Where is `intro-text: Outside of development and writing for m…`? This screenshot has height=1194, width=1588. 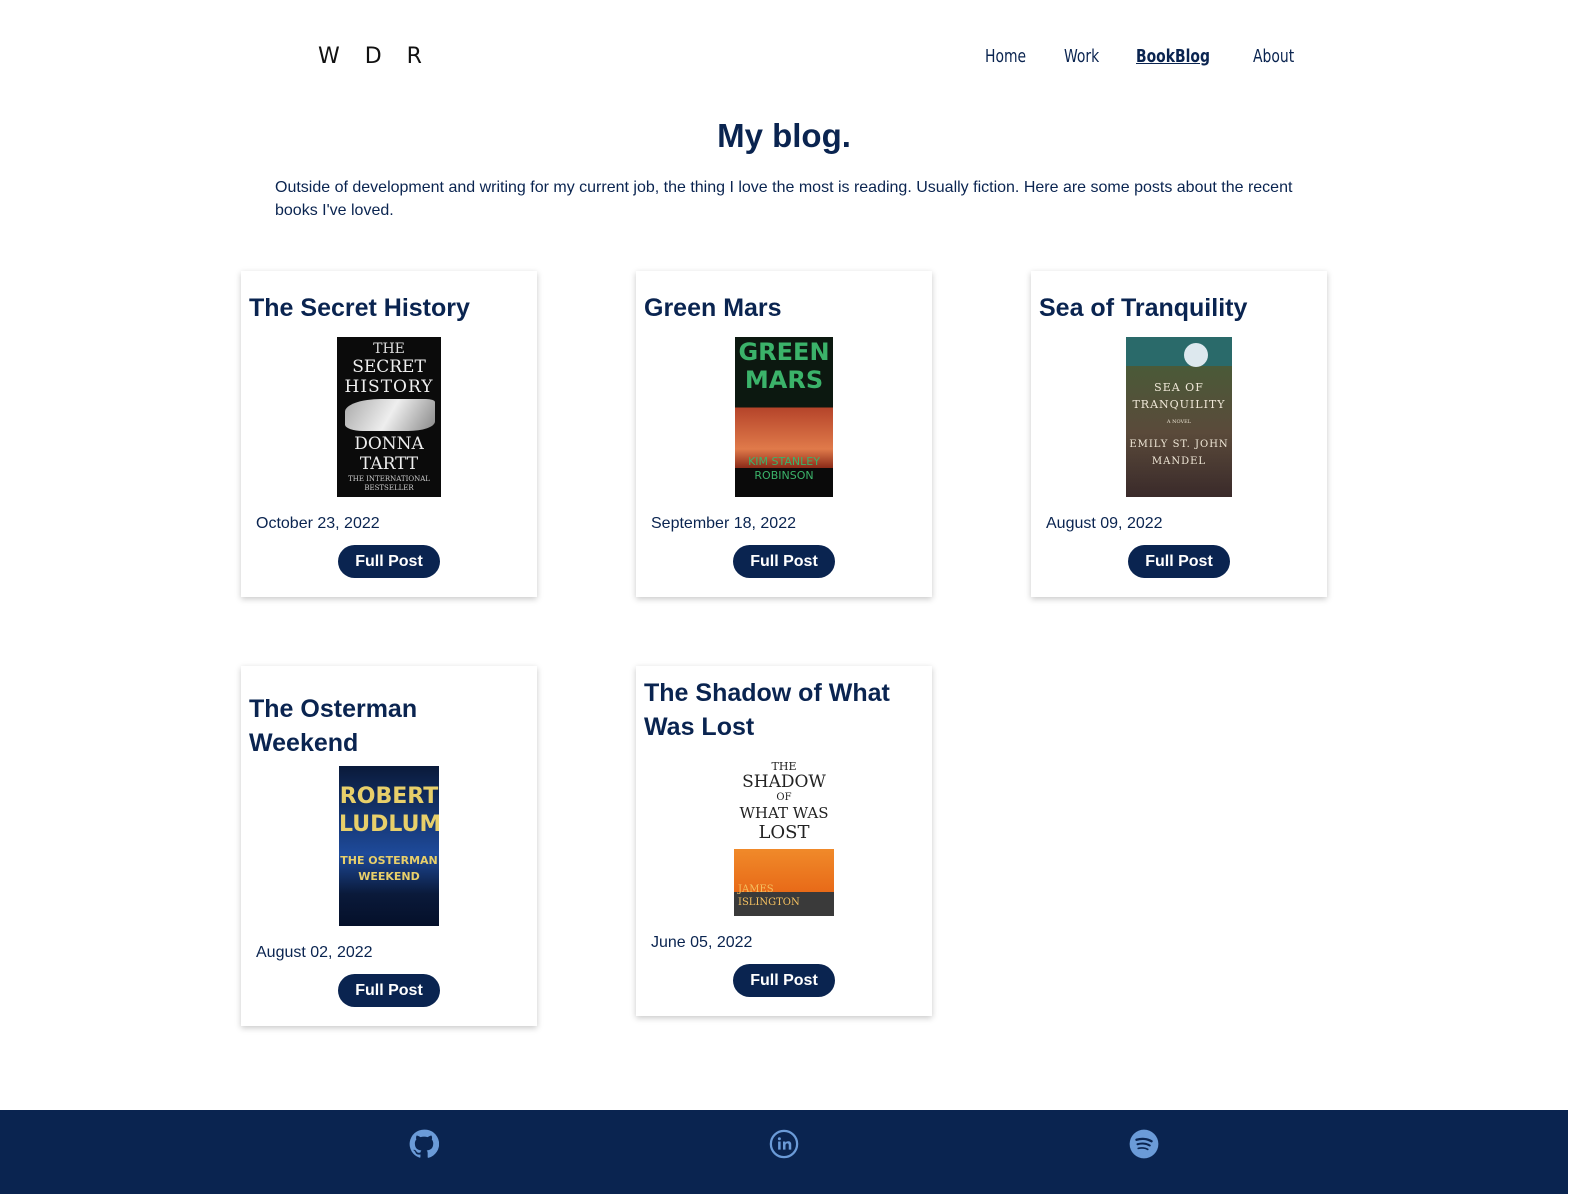
intro-text: Outside of development and writing for m… is located at coordinates (784, 199).